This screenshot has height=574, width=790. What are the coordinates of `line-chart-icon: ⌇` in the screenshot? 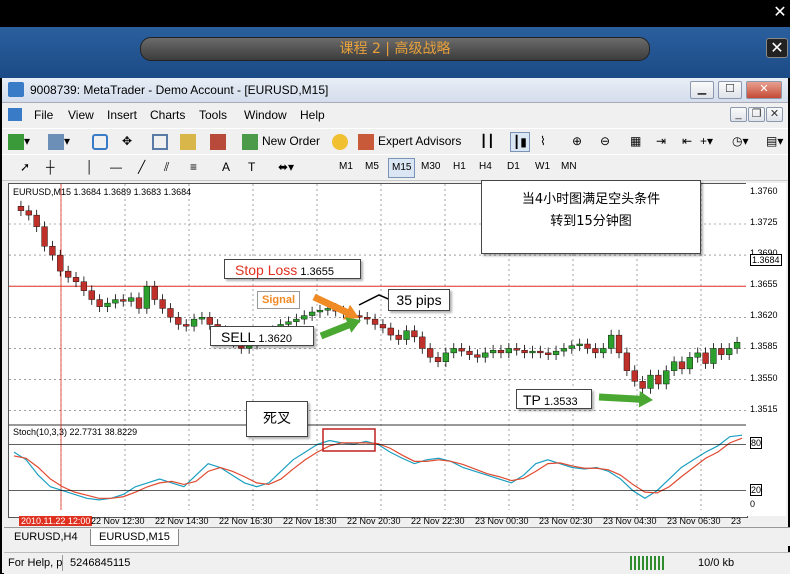 It's located at (543, 141).